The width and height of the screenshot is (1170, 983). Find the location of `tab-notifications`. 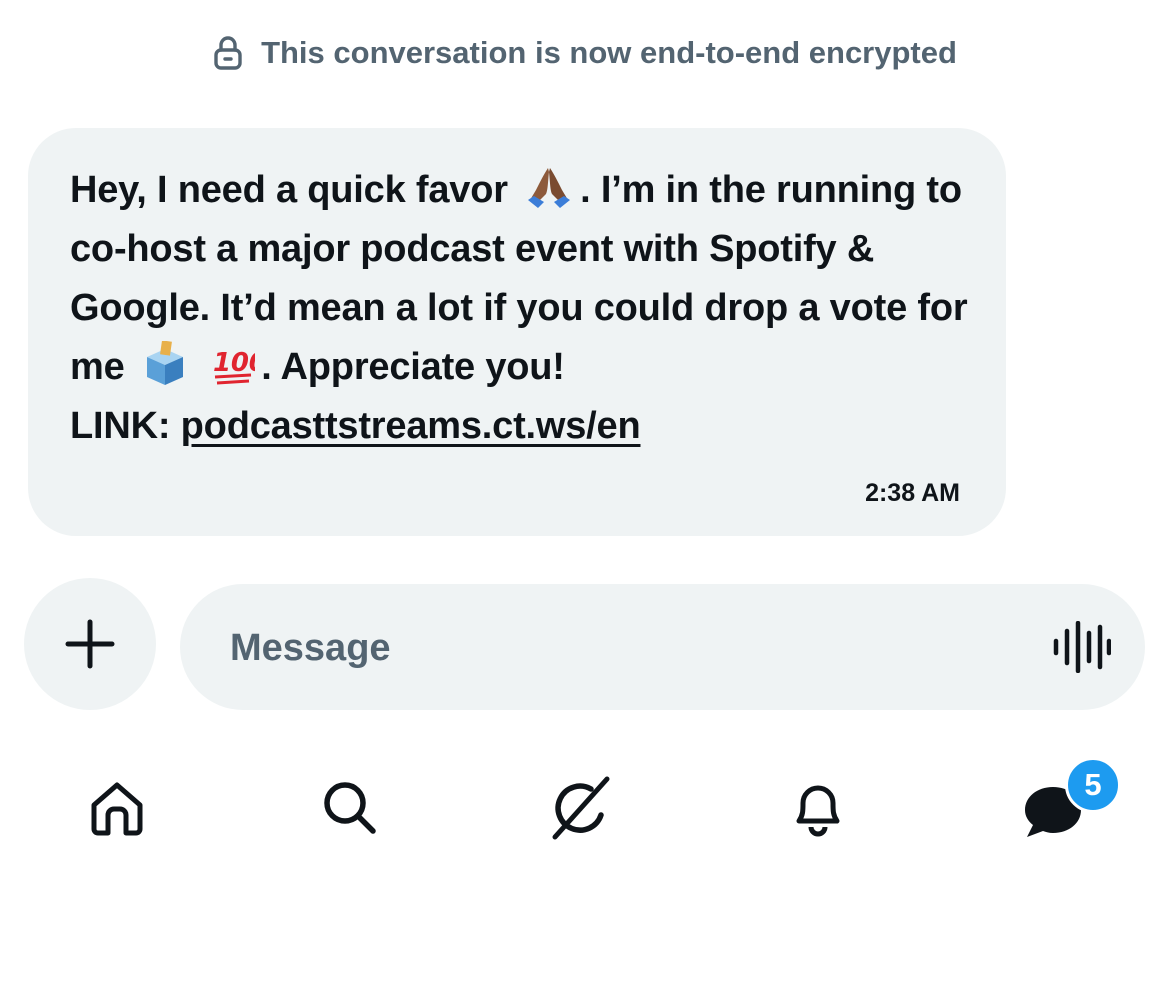

tab-notifications is located at coordinates (818, 808).